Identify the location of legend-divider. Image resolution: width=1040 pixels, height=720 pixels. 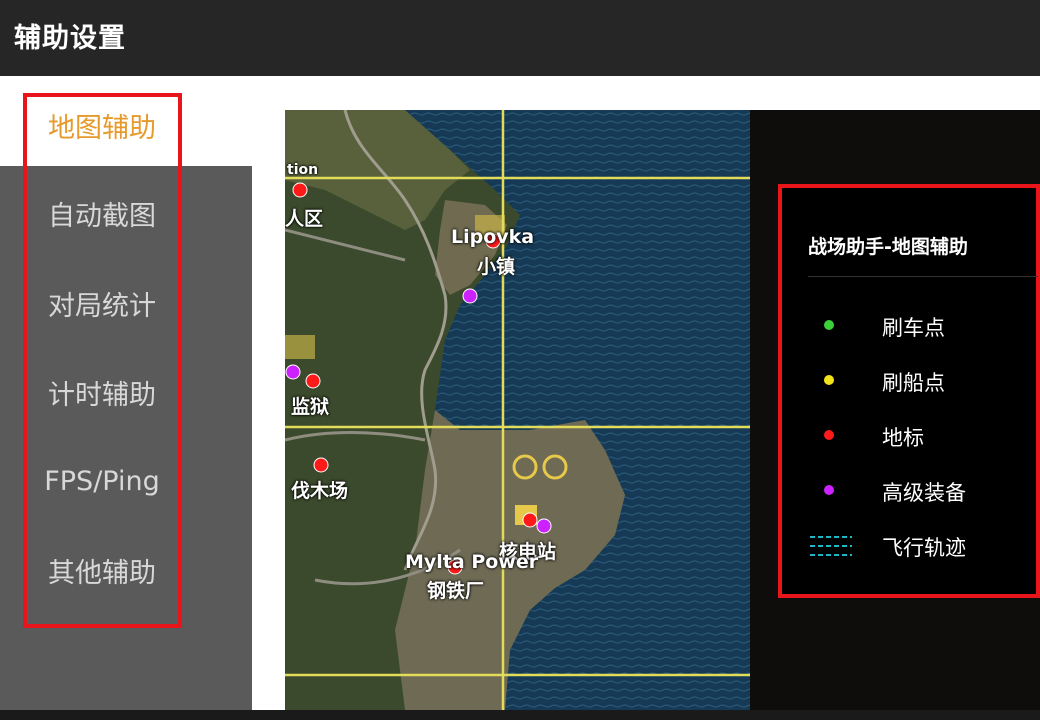
(923, 276).